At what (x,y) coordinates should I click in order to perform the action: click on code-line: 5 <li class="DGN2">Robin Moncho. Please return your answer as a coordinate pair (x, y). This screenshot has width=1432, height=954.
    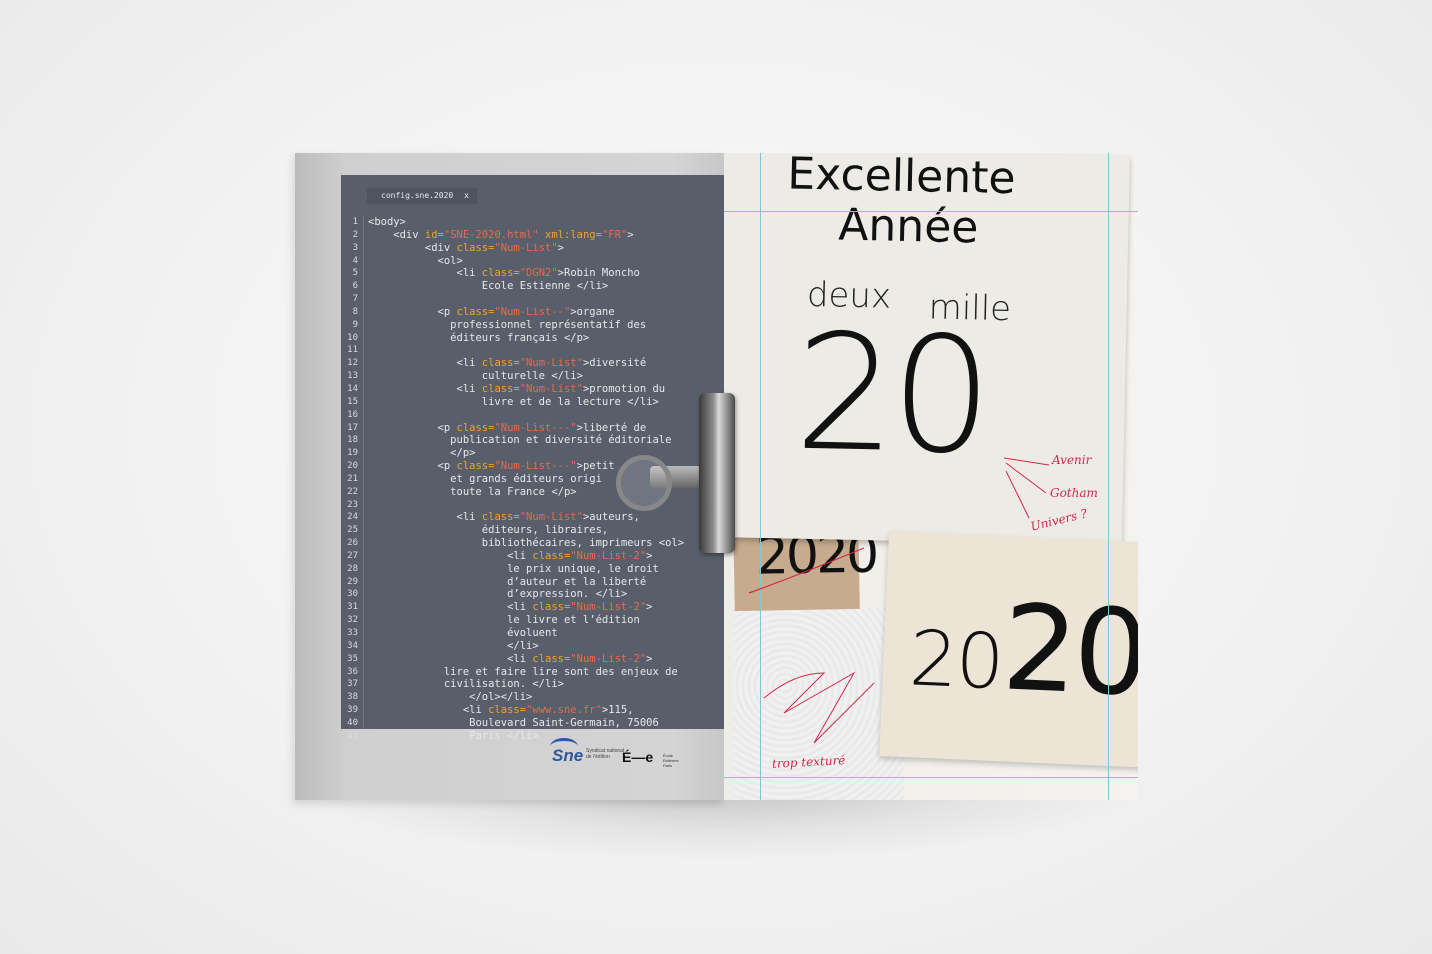
    Looking at the image, I should click on (533, 273).